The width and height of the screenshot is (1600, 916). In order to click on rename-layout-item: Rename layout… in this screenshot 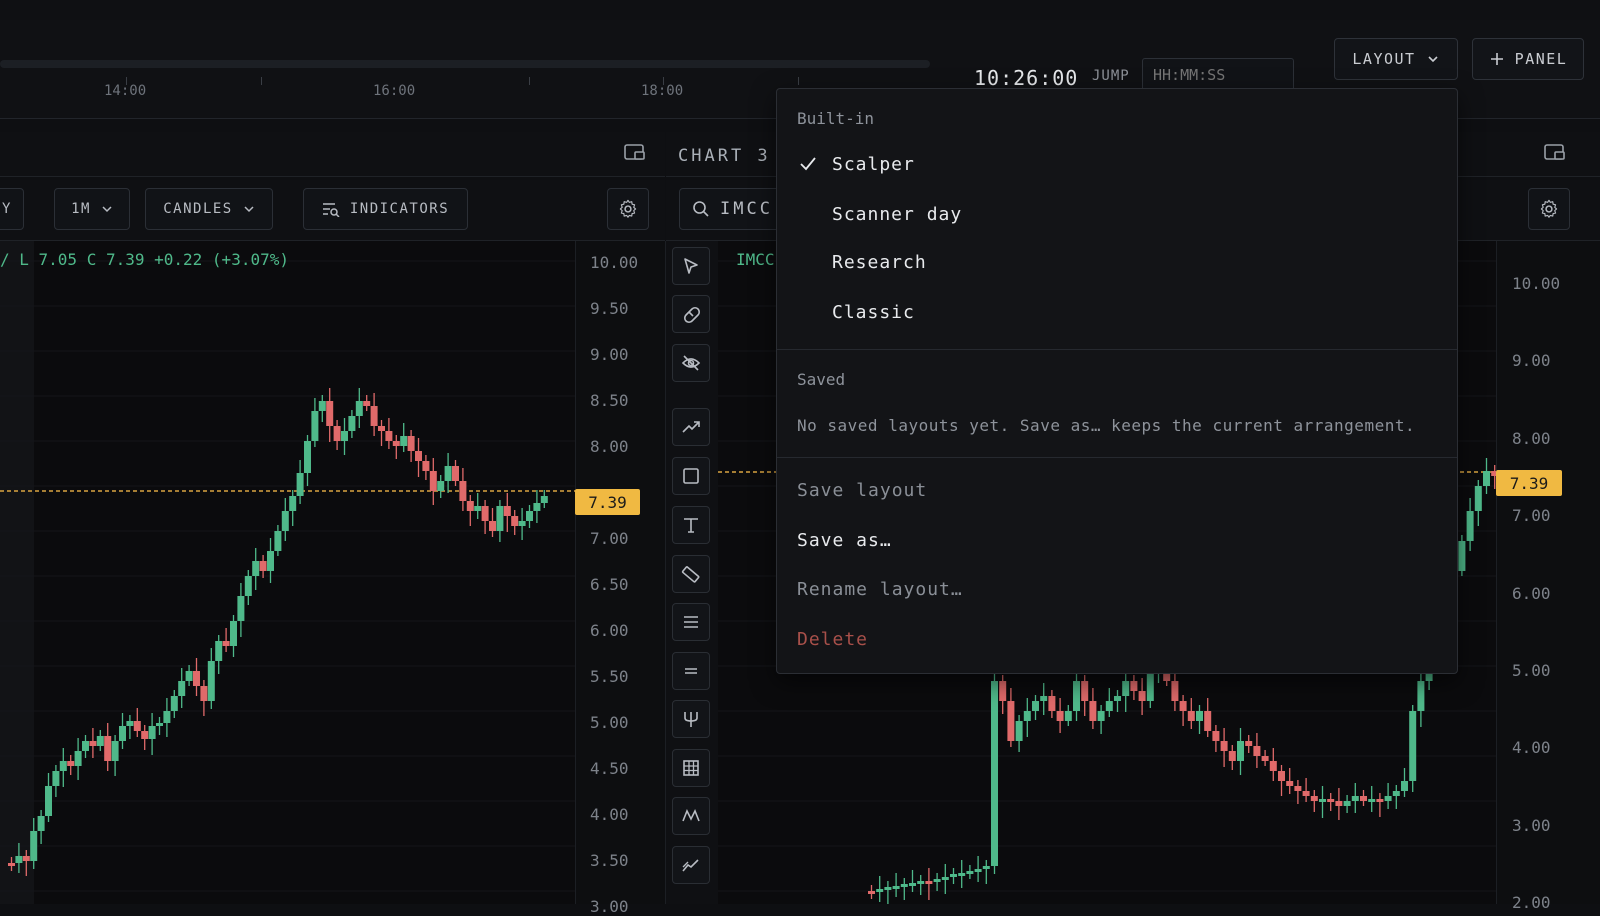, I will do `click(880, 589)`.